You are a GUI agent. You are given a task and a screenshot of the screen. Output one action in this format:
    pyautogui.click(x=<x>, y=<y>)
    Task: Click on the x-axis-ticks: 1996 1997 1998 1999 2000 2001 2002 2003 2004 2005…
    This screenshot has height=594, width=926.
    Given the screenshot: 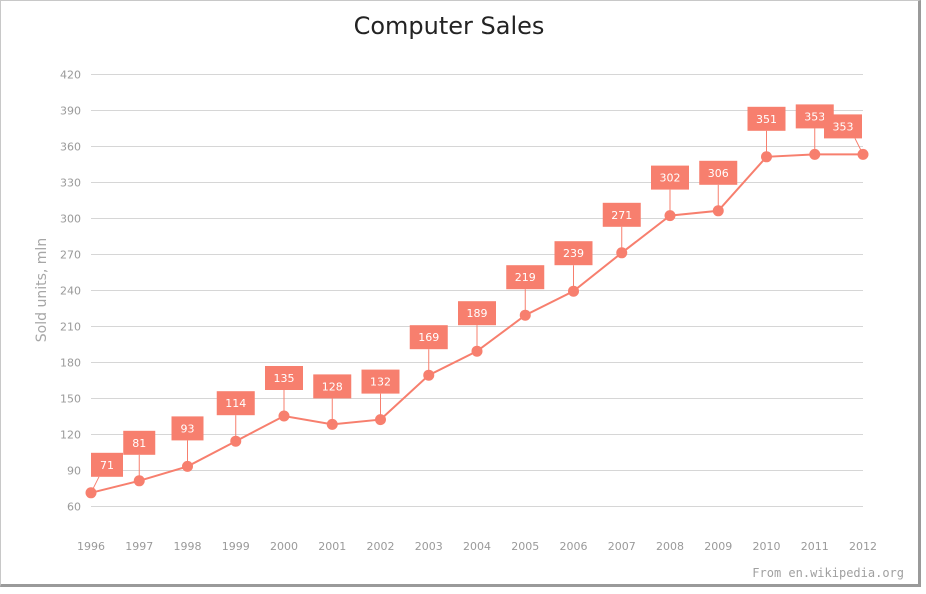 What is the action you would take?
    pyautogui.click(x=477, y=546)
    